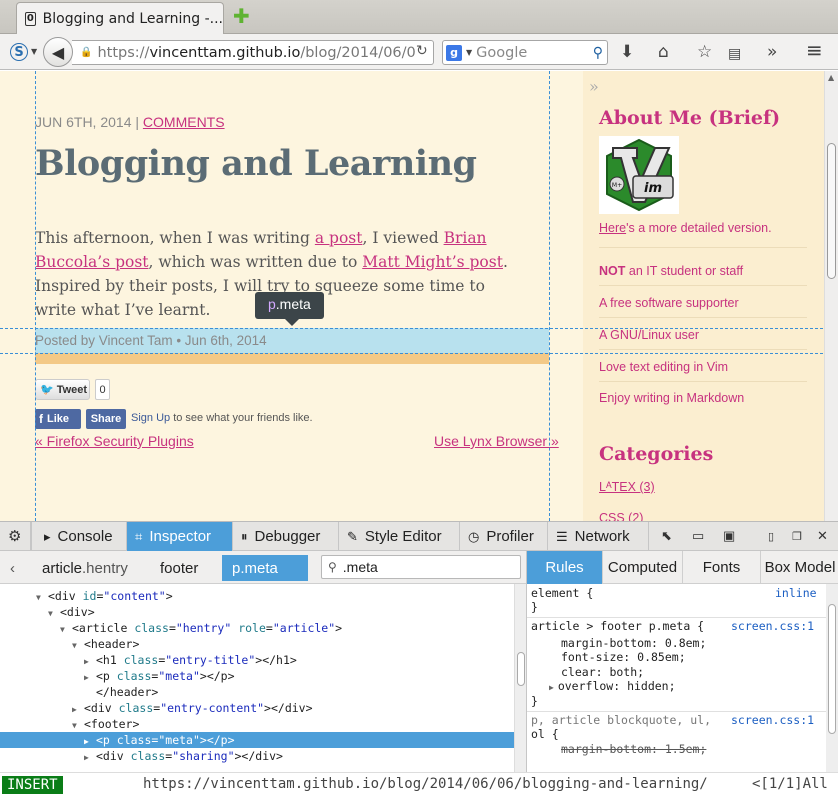 The image size is (838, 795). What do you see at coordinates (627, 487) in the screenshot?
I see `category-latex-link: LᴬTEX (3)` at bounding box center [627, 487].